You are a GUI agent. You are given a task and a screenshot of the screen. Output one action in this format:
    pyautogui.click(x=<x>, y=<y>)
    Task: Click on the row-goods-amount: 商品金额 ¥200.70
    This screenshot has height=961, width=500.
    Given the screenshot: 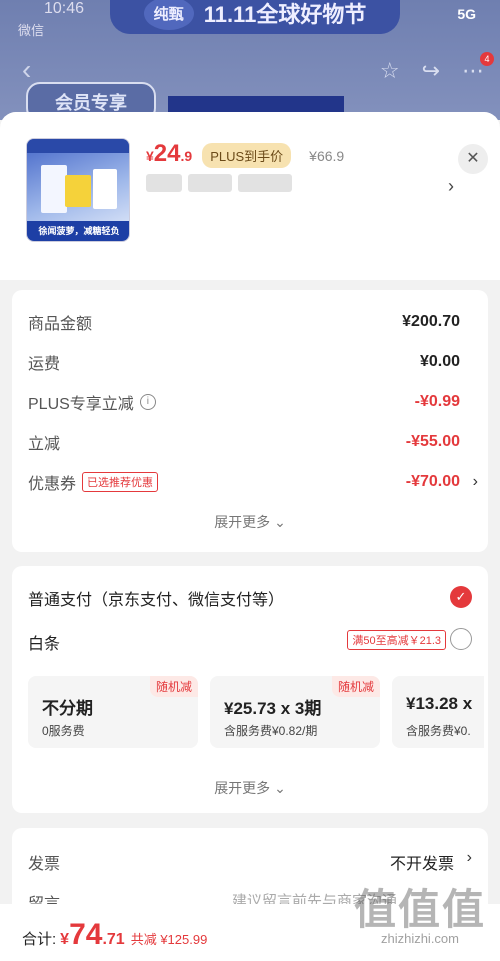 What is the action you would take?
    pyautogui.click(x=244, y=322)
    